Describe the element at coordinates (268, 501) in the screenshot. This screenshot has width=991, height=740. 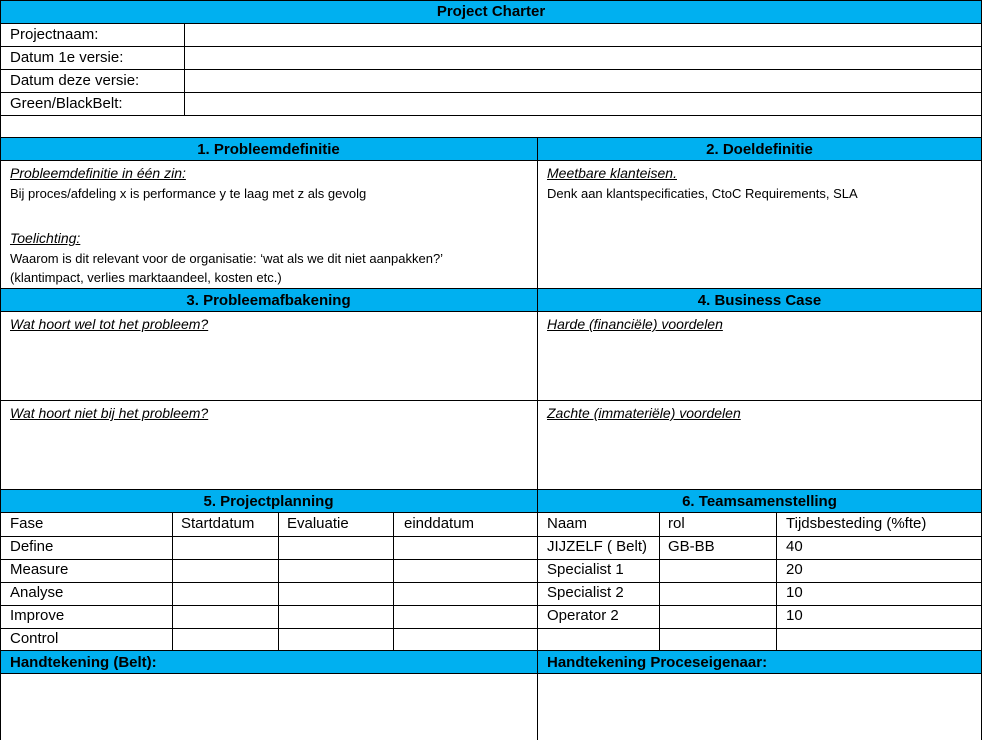
I see `section-title-projectplanning: 5. Projectplanning` at that location.